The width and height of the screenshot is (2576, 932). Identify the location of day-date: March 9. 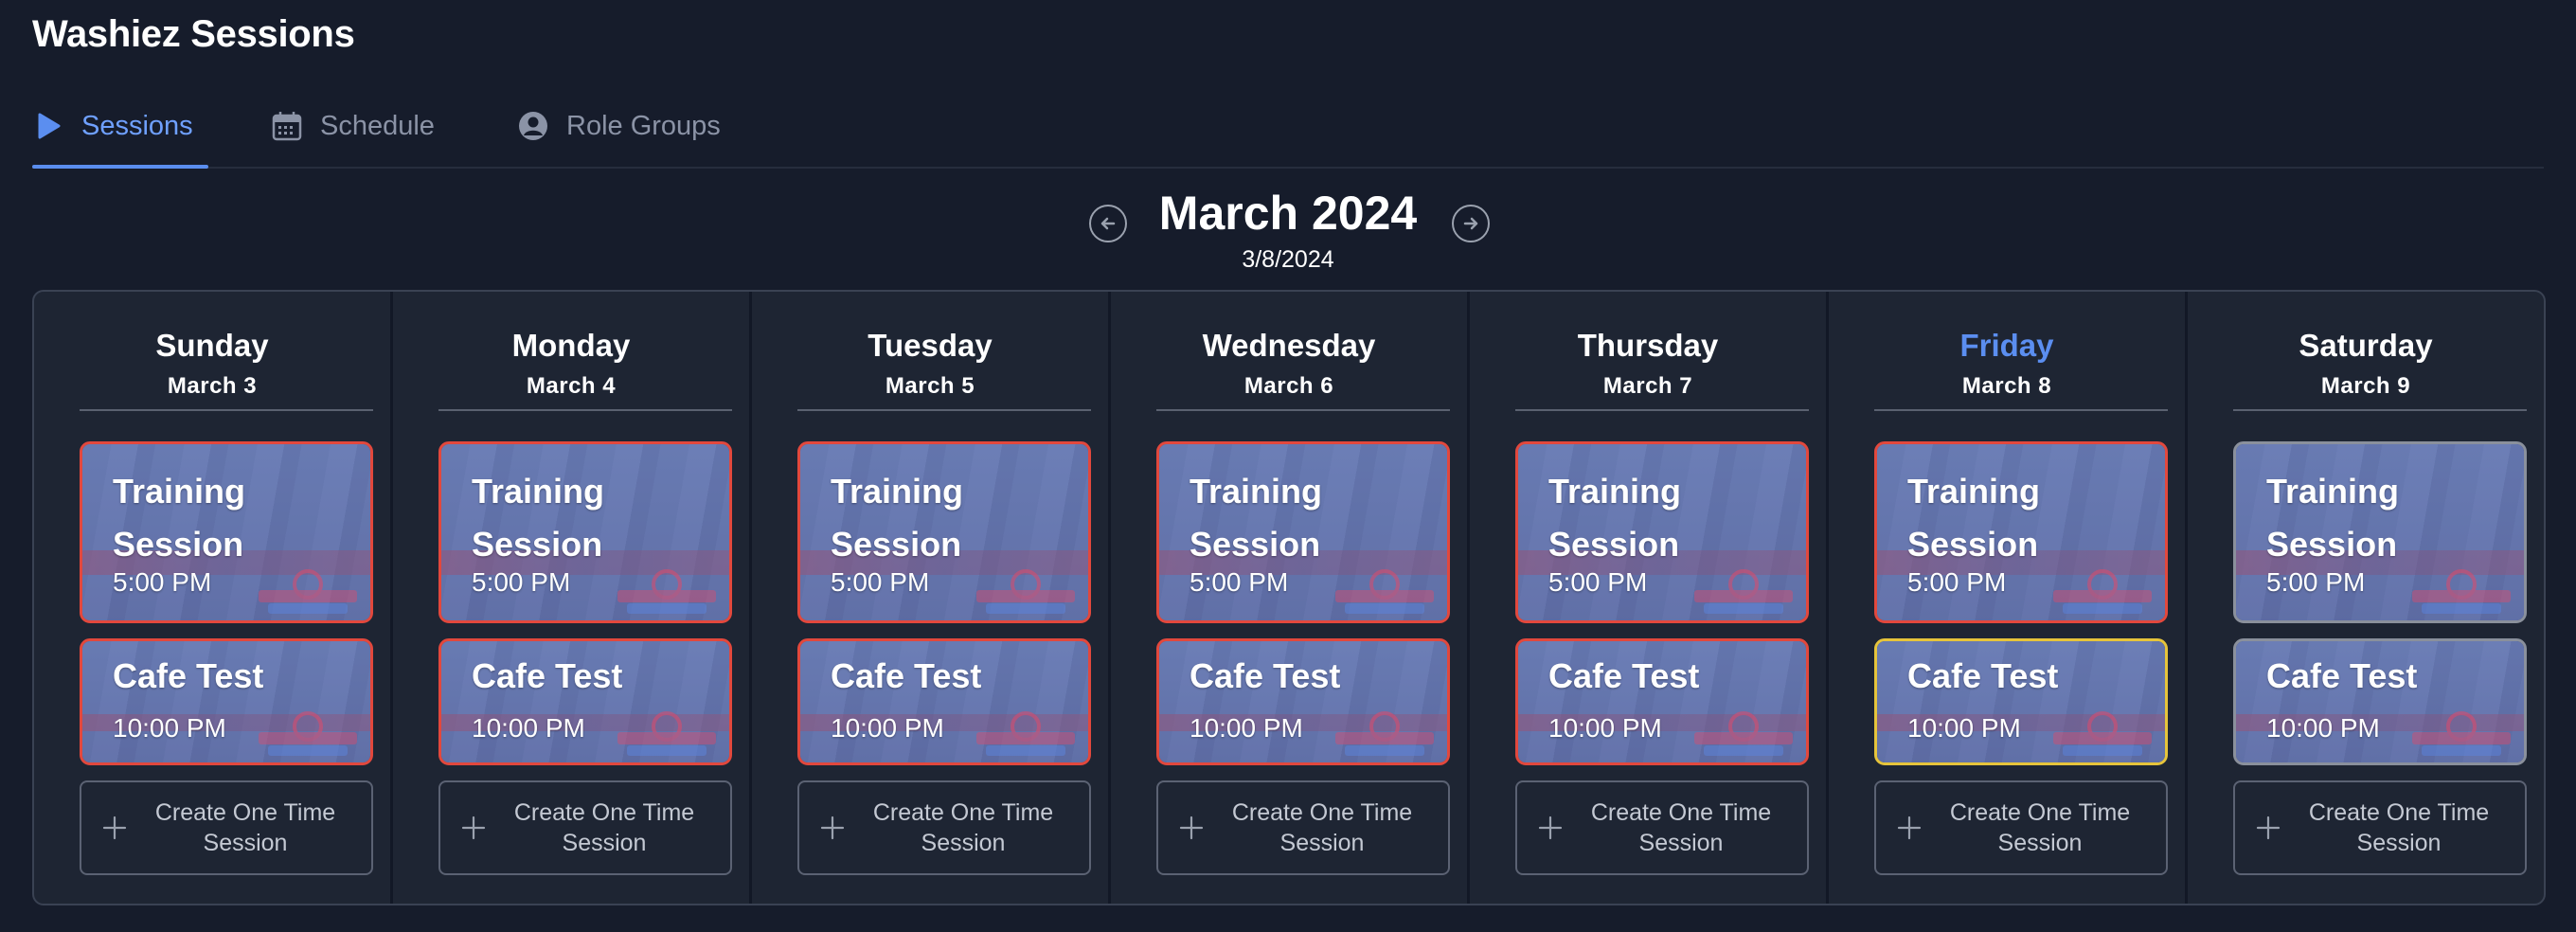
(2365, 386).